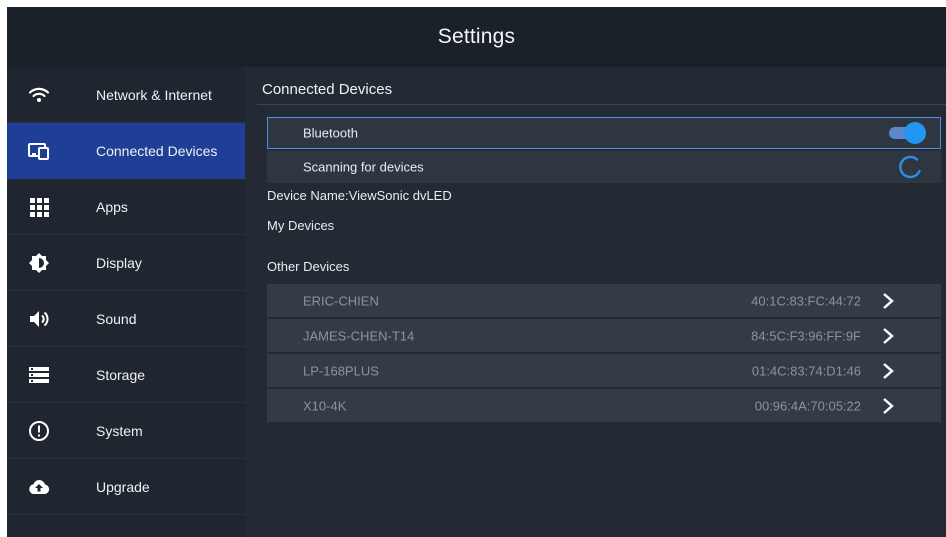  What do you see at coordinates (341, 300) in the screenshot?
I see `device-name: ERIC-CHIEN` at bounding box center [341, 300].